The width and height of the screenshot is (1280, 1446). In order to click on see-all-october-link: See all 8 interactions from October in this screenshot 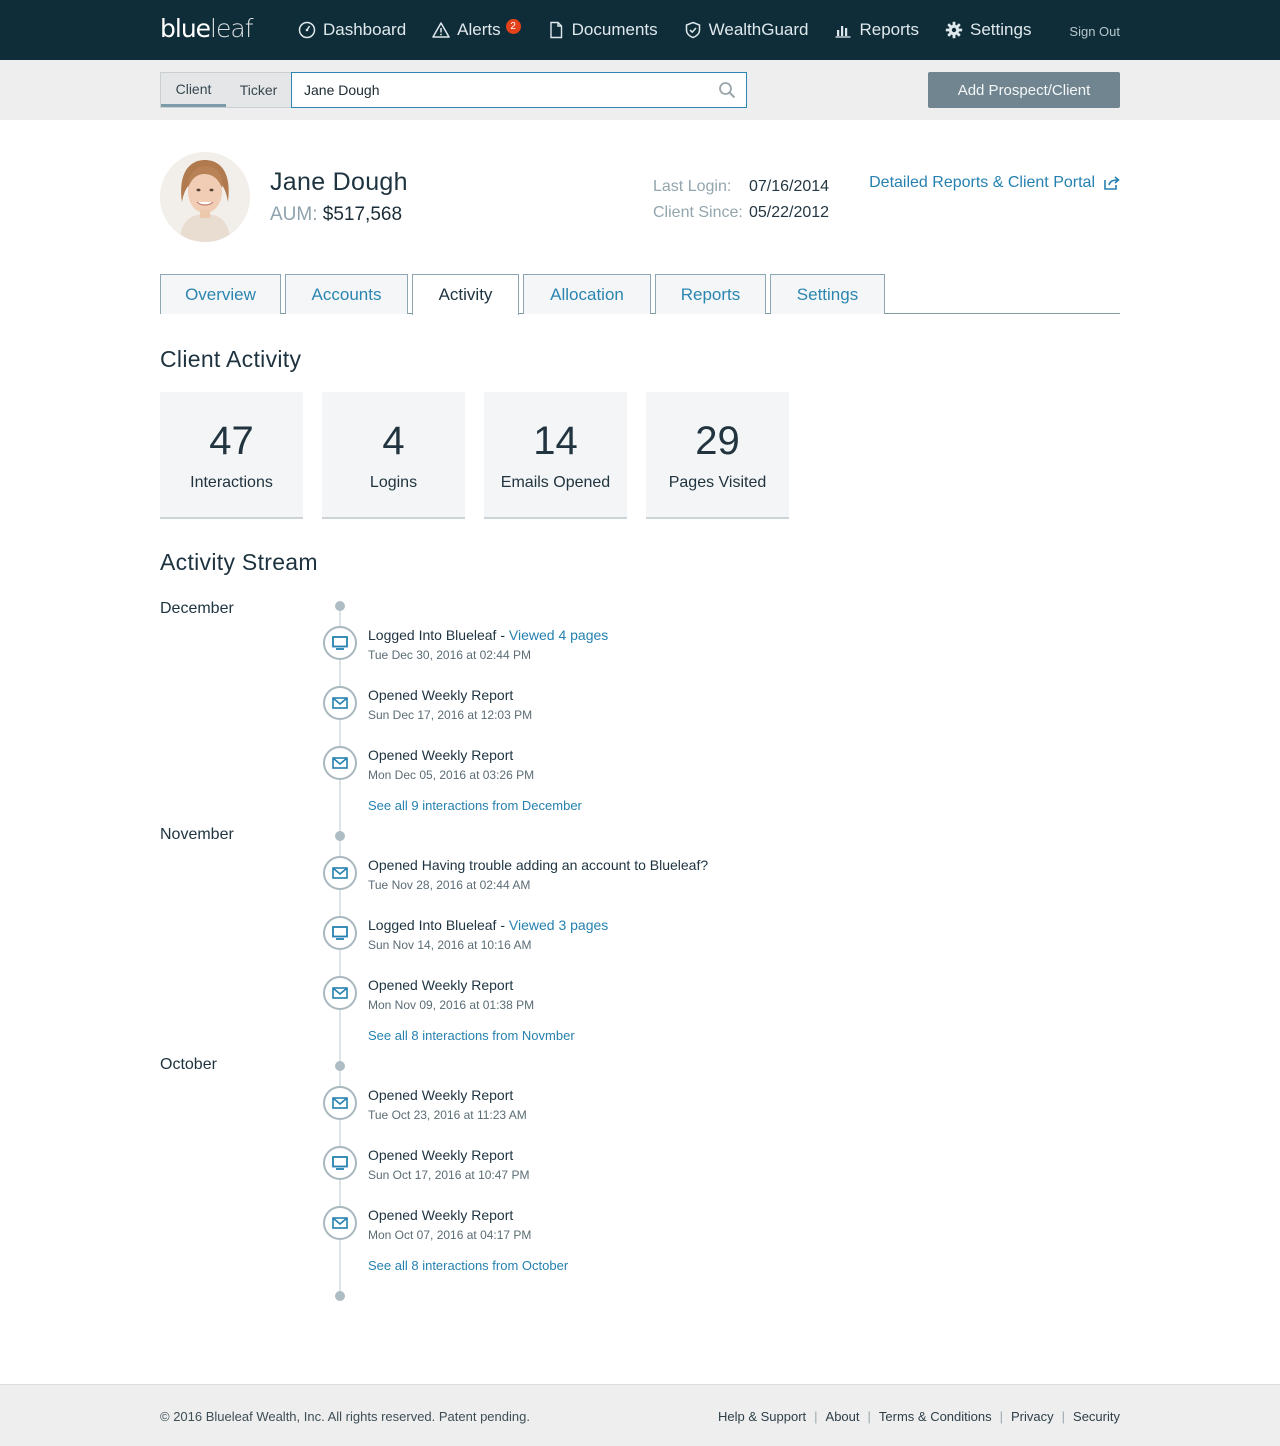, I will do `click(468, 1265)`.